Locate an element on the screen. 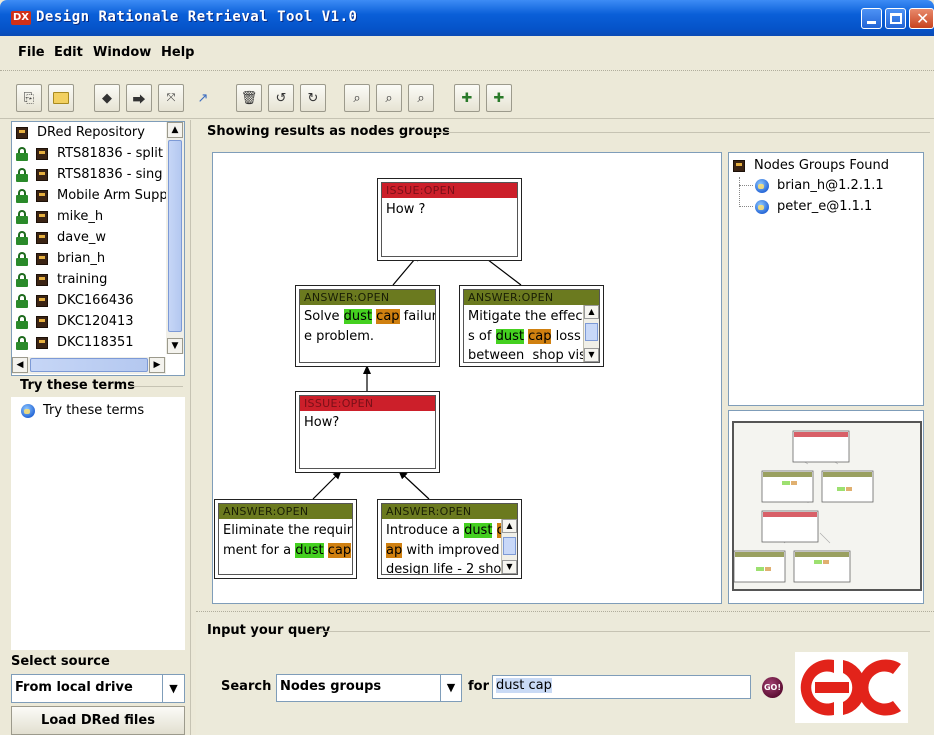  search-type-value: Nodes groups is located at coordinates (331, 686).